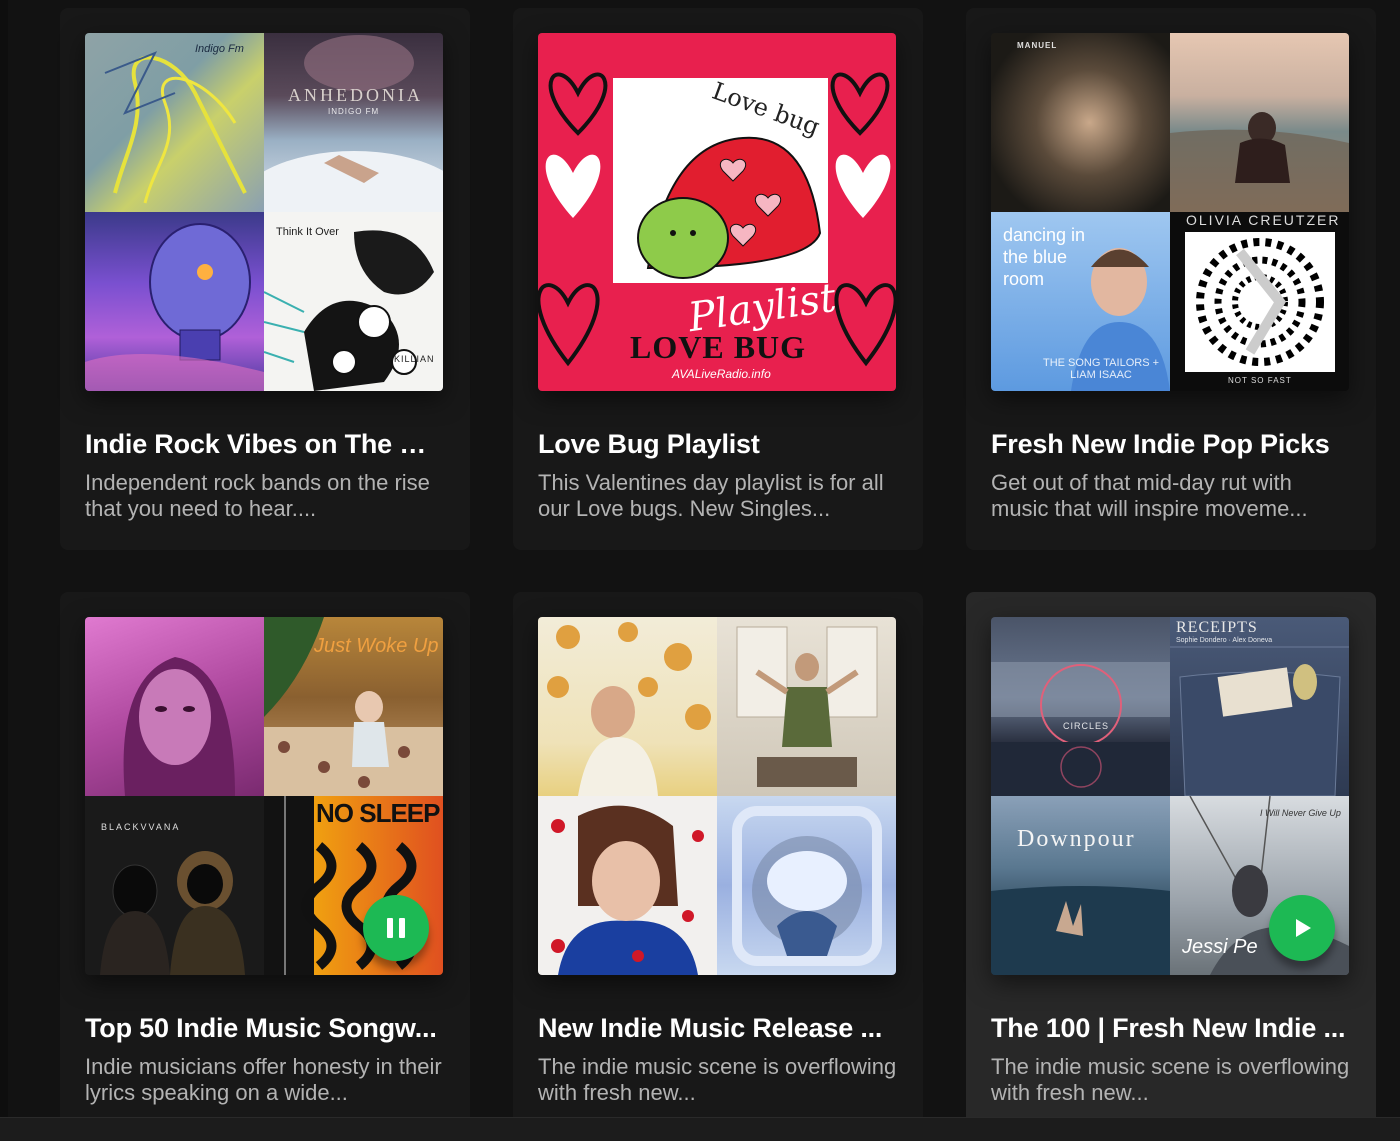  What do you see at coordinates (414, 359) in the screenshot?
I see `cover-text: KILLIAN` at bounding box center [414, 359].